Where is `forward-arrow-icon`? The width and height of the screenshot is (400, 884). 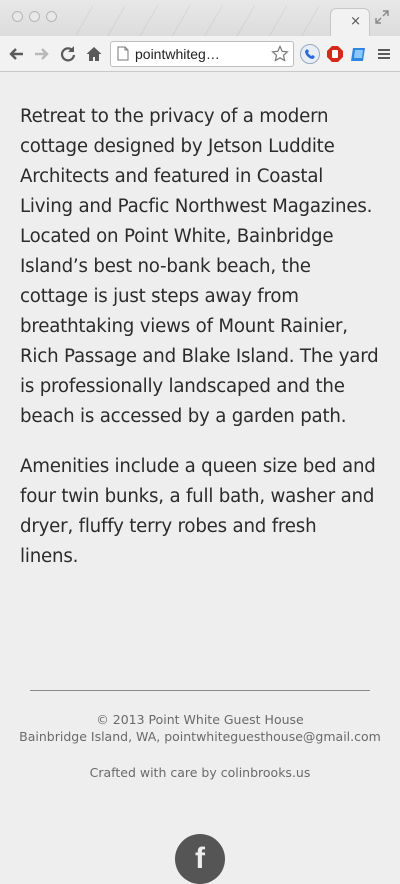 forward-arrow-icon is located at coordinates (42, 53).